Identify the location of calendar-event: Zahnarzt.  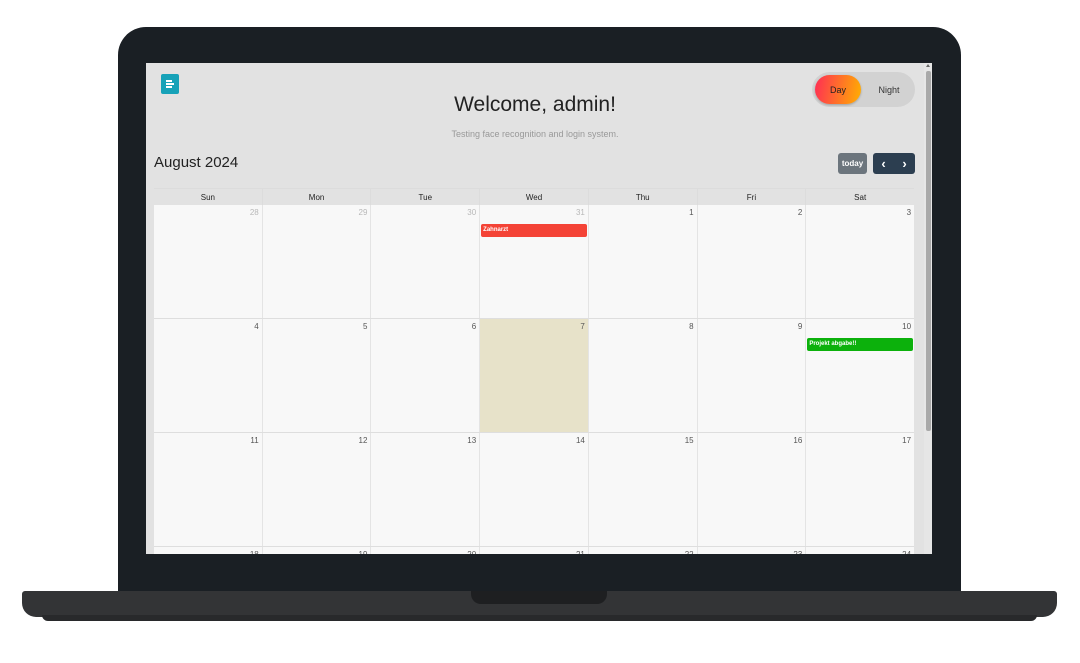
(534, 230).